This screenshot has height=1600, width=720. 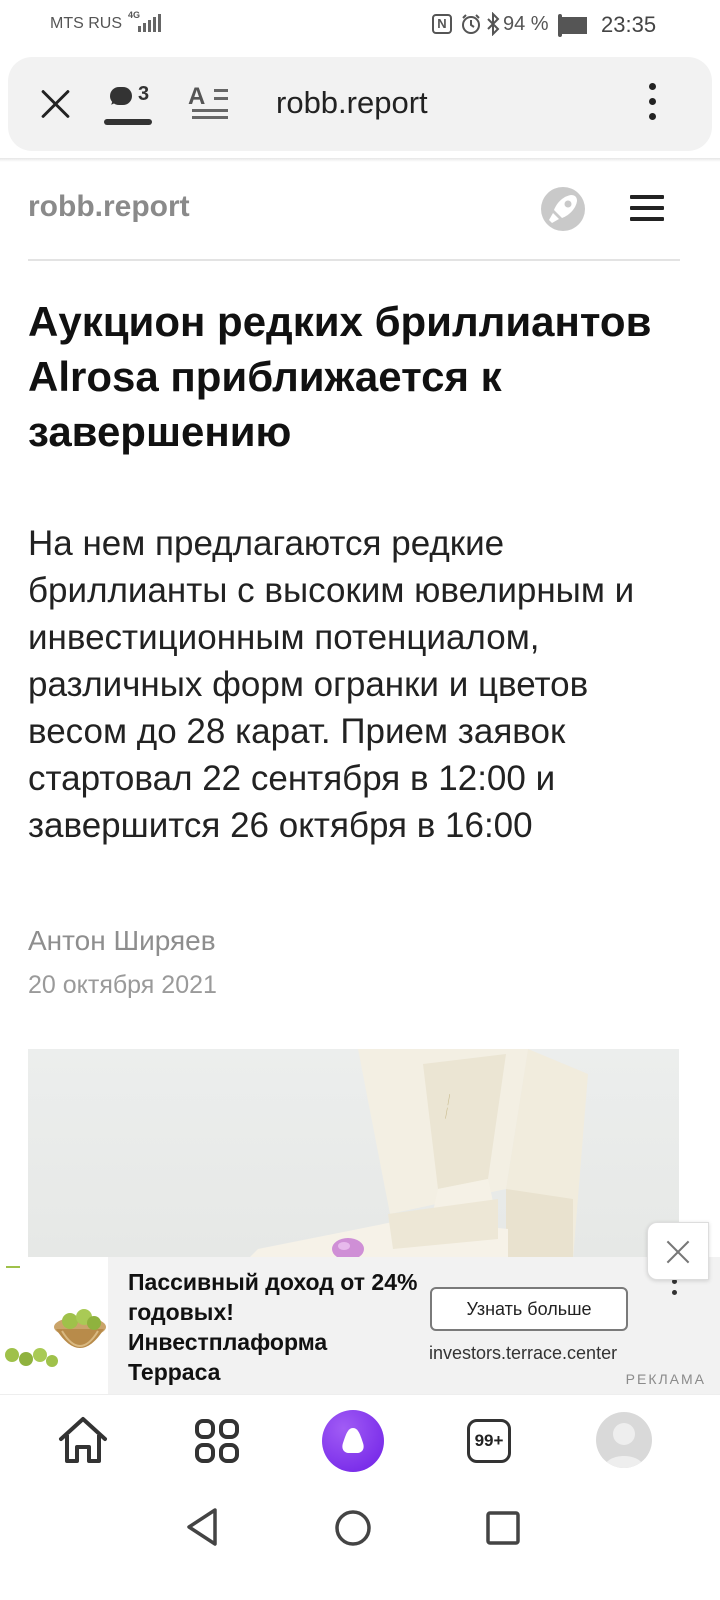 I want to click on comments-button: 3, so click(x=129, y=105).